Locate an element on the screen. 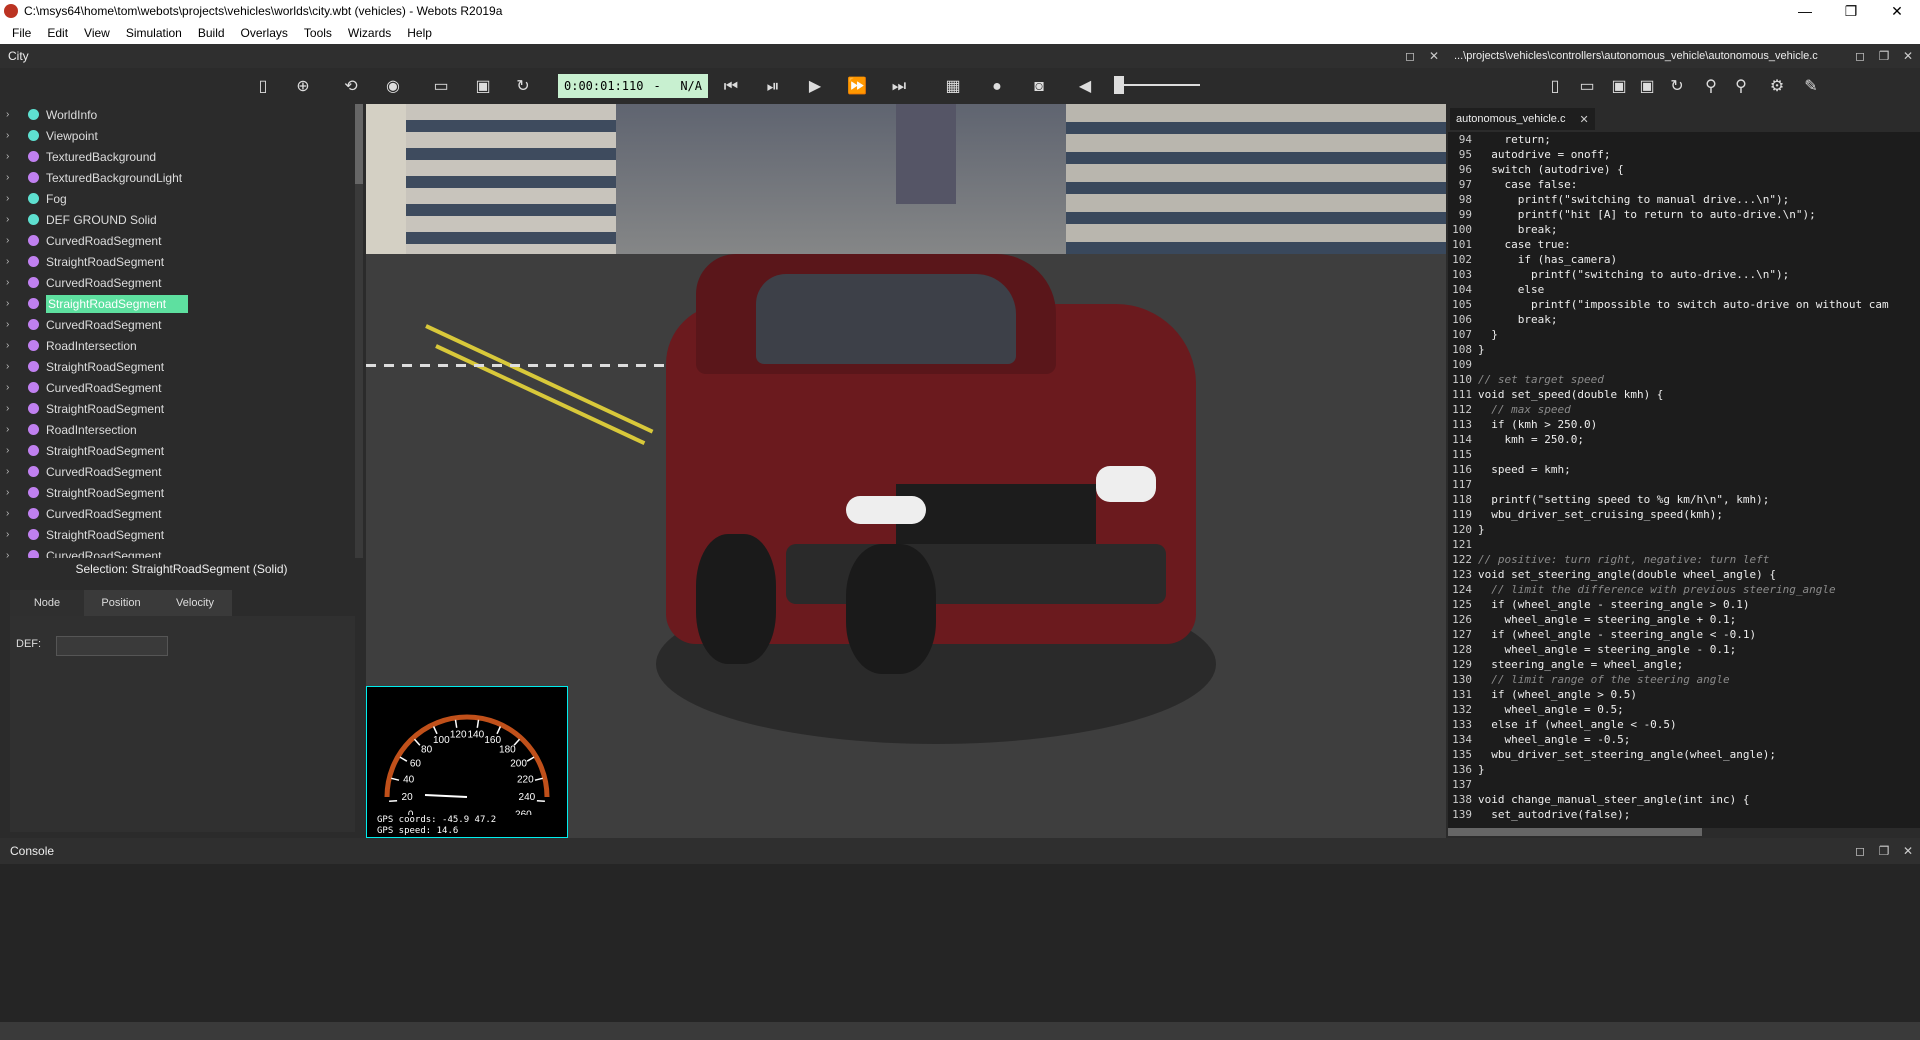  menu-view: View is located at coordinates (97, 33).